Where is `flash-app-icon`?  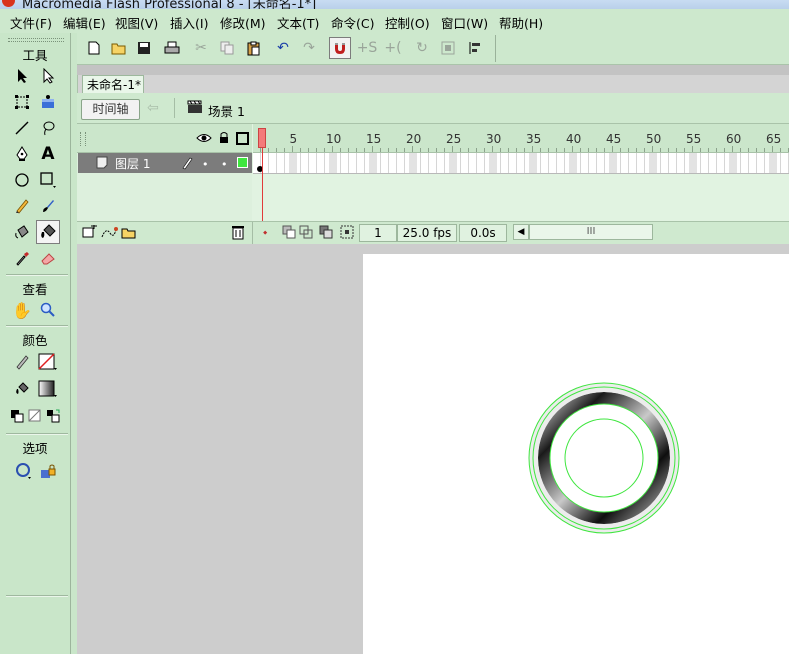 flash-app-icon is located at coordinates (8, 3).